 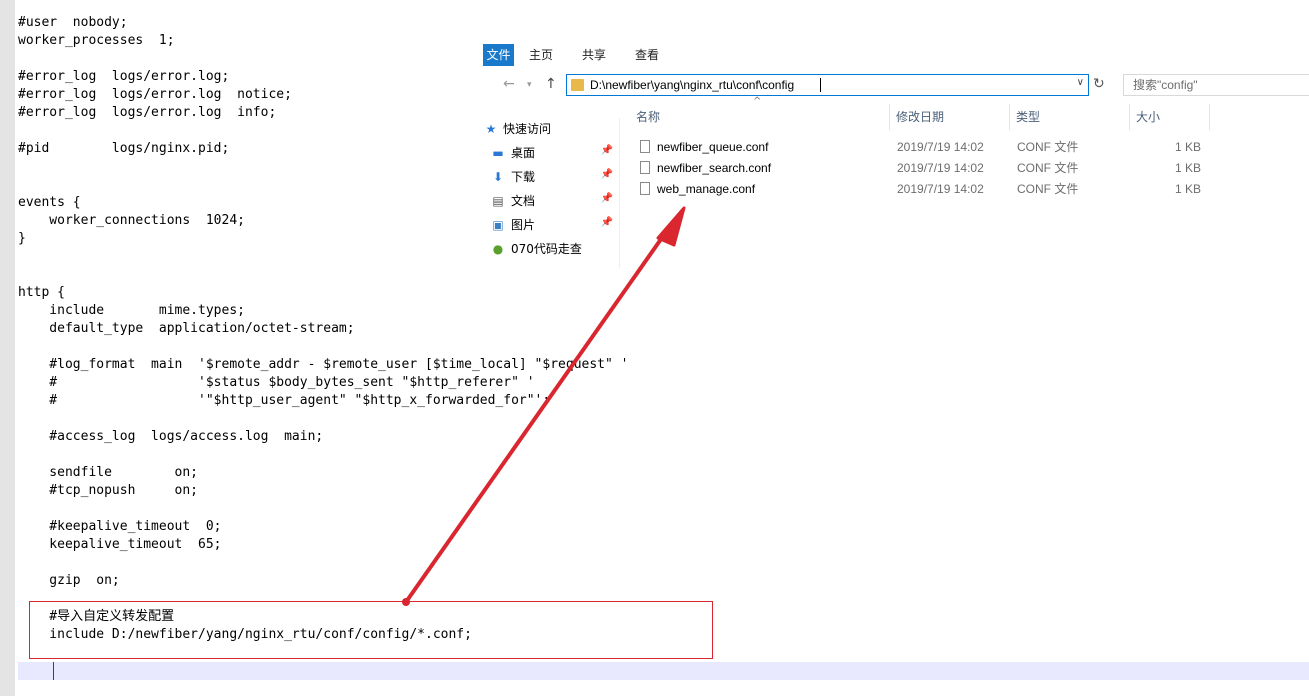 What do you see at coordinates (619, 193) in the screenshot?
I see `pane-divider` at bounding box center [619, 193].